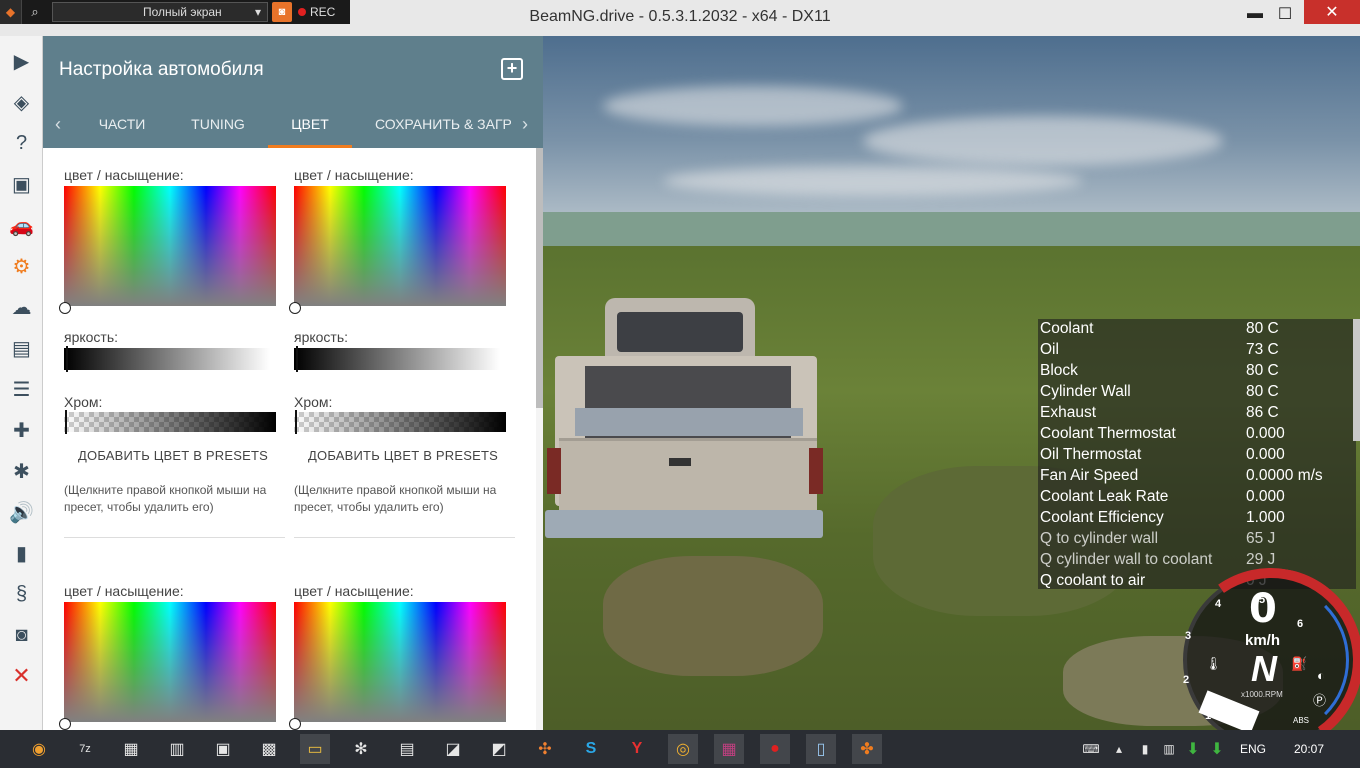 The height and width of the screenshot is (768, 1360). What do you see at coordinates (361, 749) in the screenshot?
I see `bluetooth-icon: ✻` at bounding box center [361, 749].